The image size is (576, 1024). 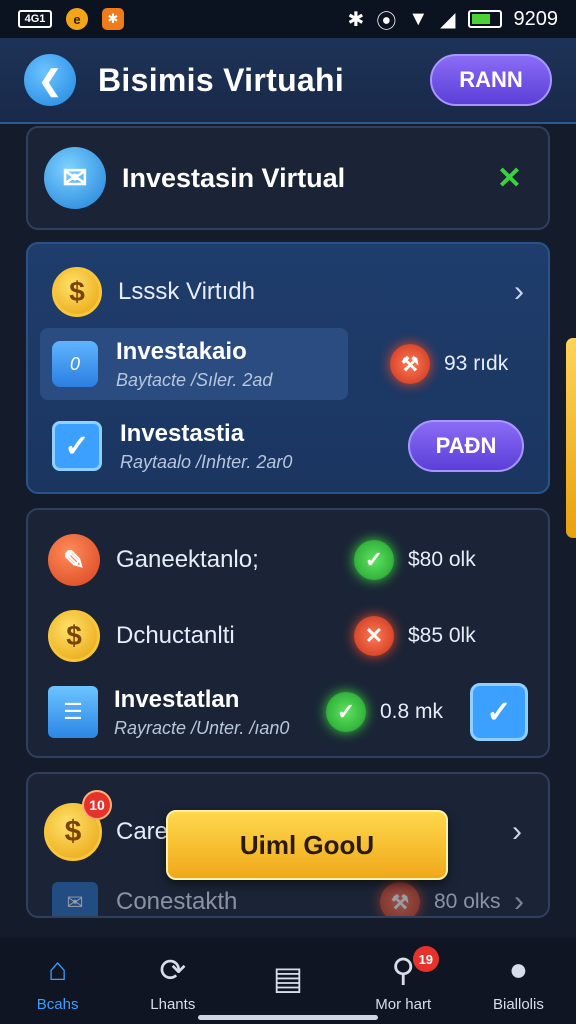 I want to click on app-header: ❮ Bisimis Virtuahi RANN, so click(x=288, y=81).